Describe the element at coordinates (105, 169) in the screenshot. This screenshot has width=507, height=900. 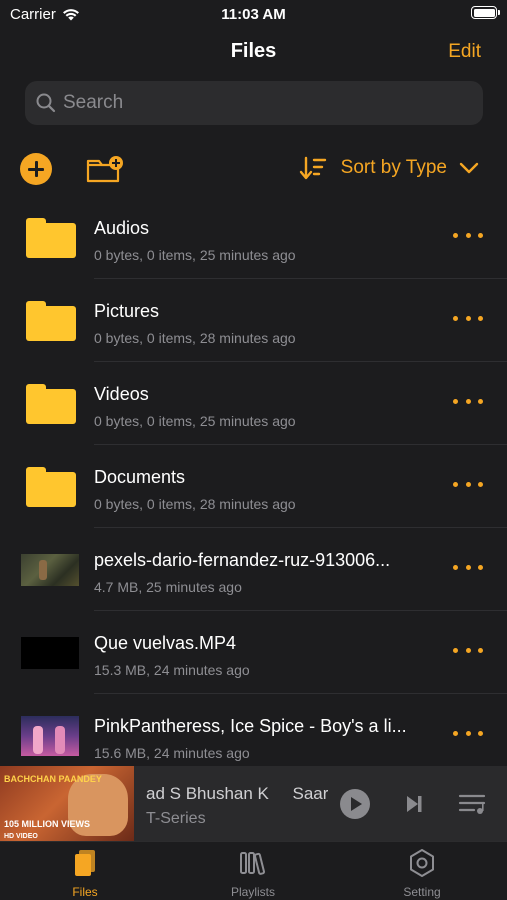
I see `new-folder-icon` at that location.